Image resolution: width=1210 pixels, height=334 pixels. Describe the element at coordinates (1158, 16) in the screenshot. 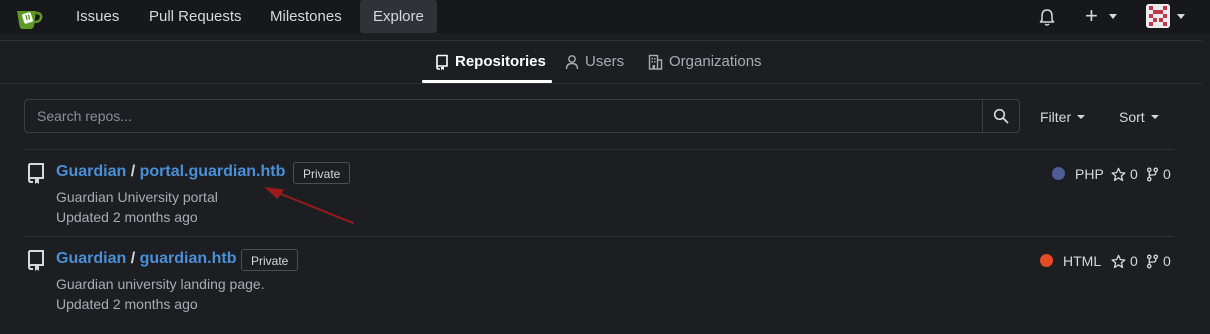

I see `avatar` at that location.